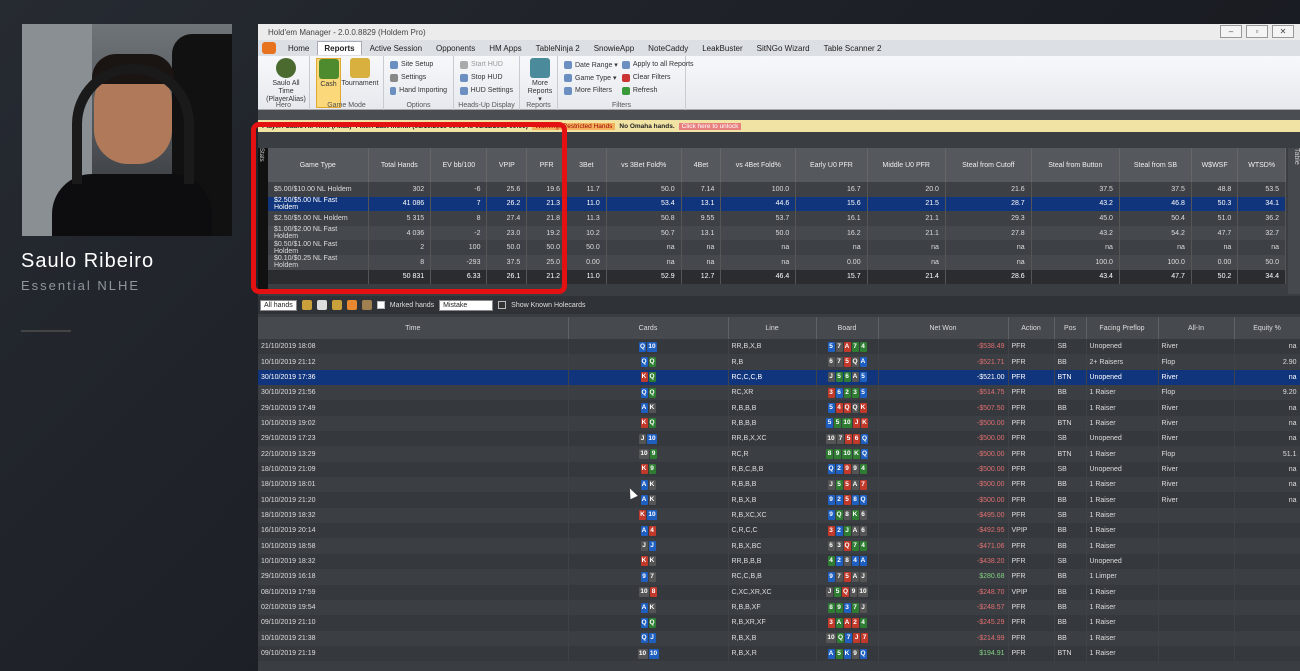 The image size is (1300, 671). Describe the element at coordinates (614, 48) in the screenshot. I see `tab-snowieapp: SnowieApp` at that location.